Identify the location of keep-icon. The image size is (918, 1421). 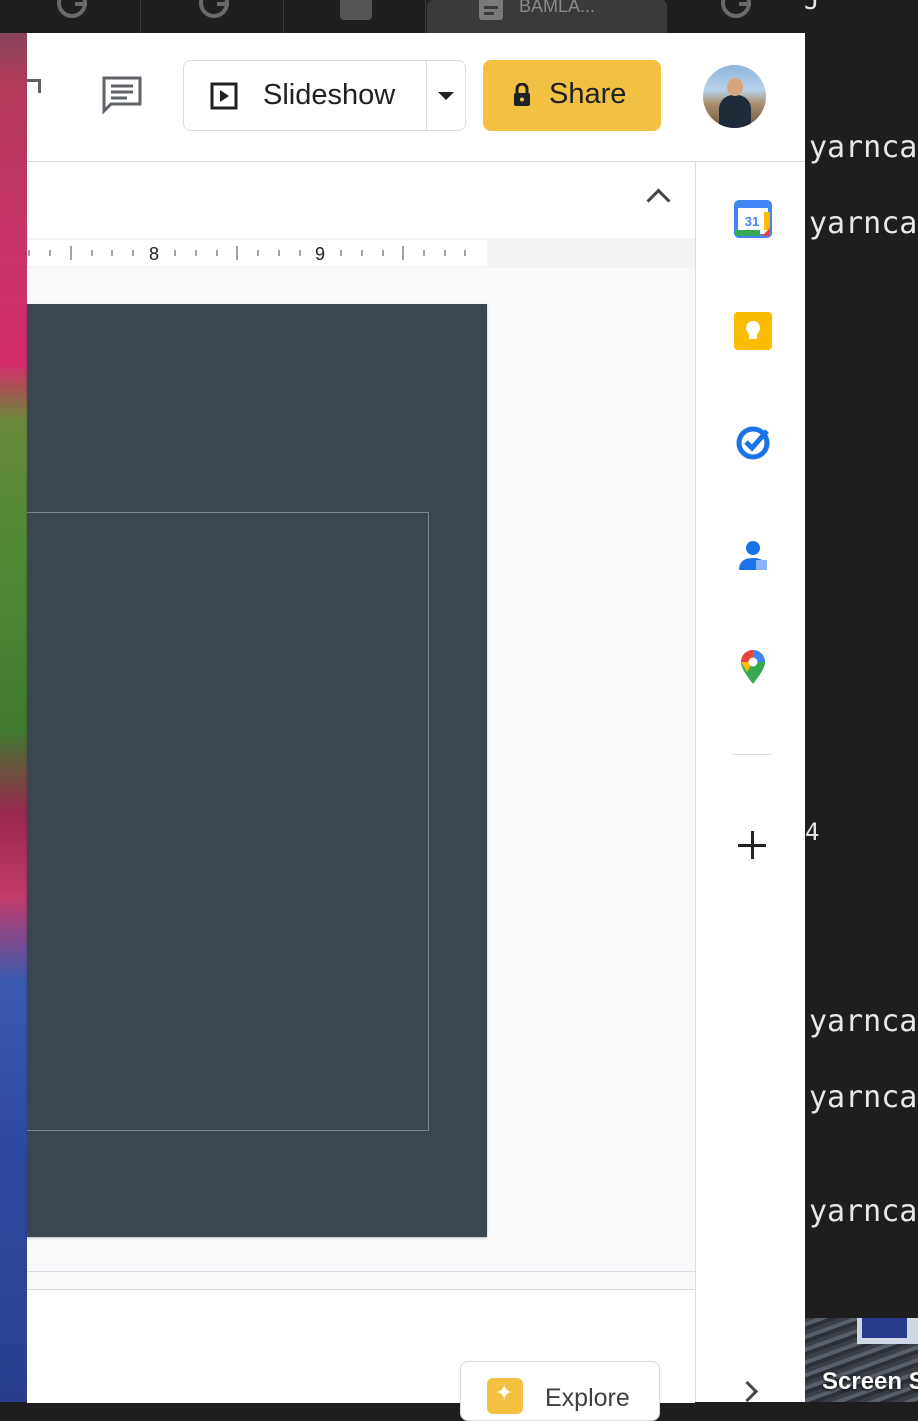
(753, 331).